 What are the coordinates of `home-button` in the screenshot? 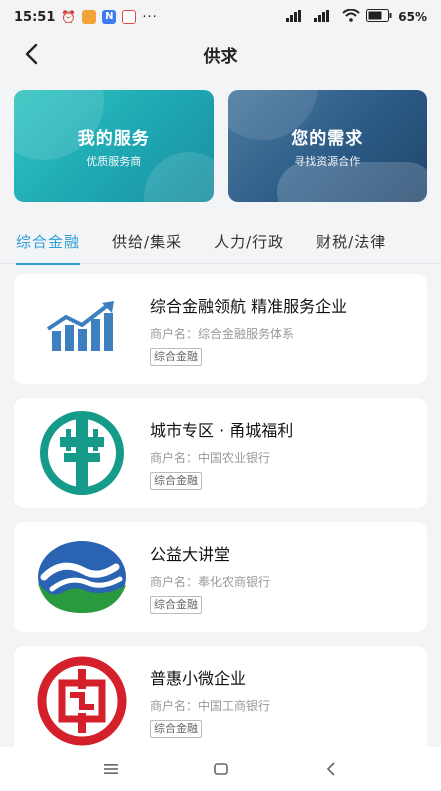 It's located at (221, 769).